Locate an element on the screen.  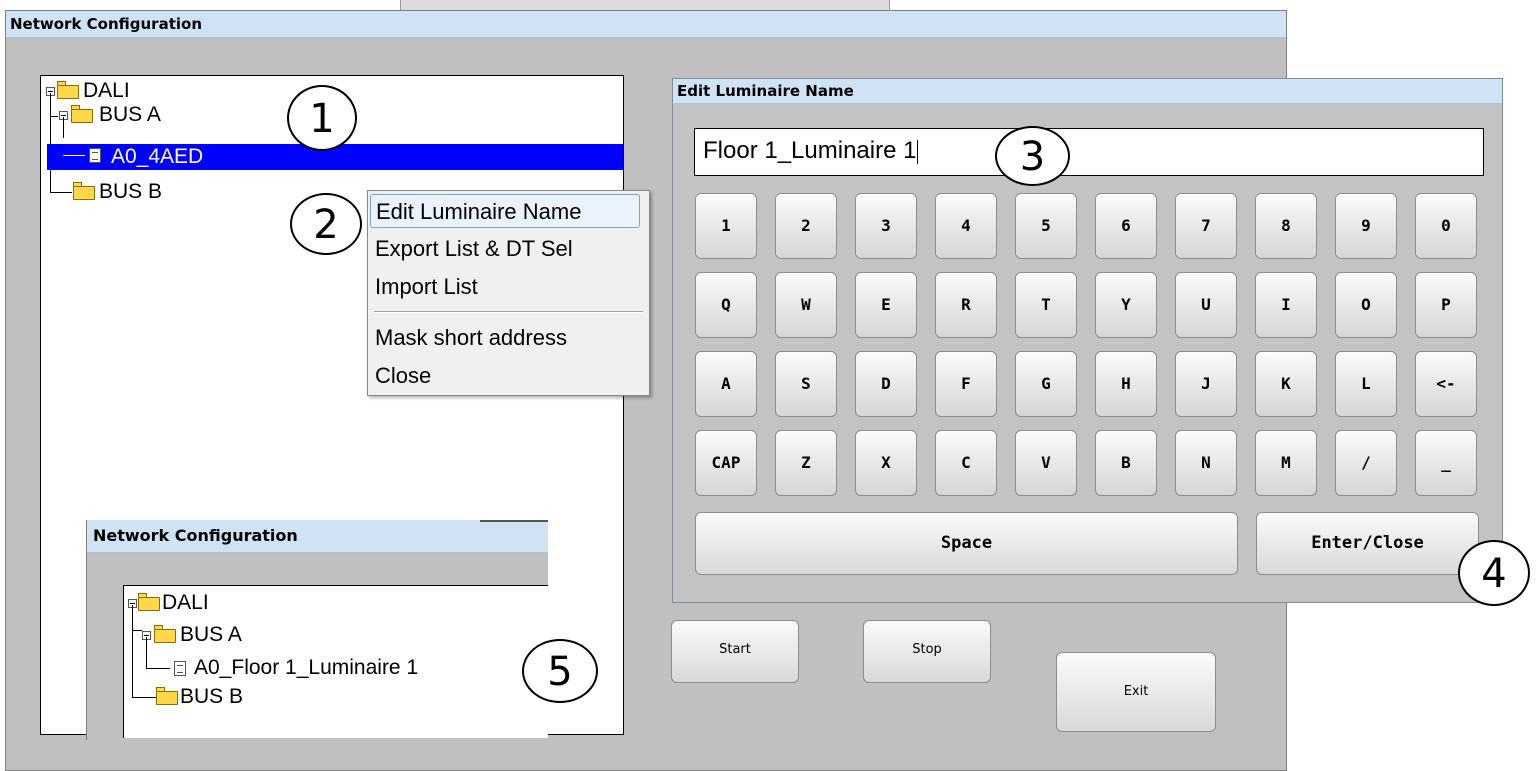
menu-item-export-list: Export List & DT Sel is located at coordinates (474, 249).